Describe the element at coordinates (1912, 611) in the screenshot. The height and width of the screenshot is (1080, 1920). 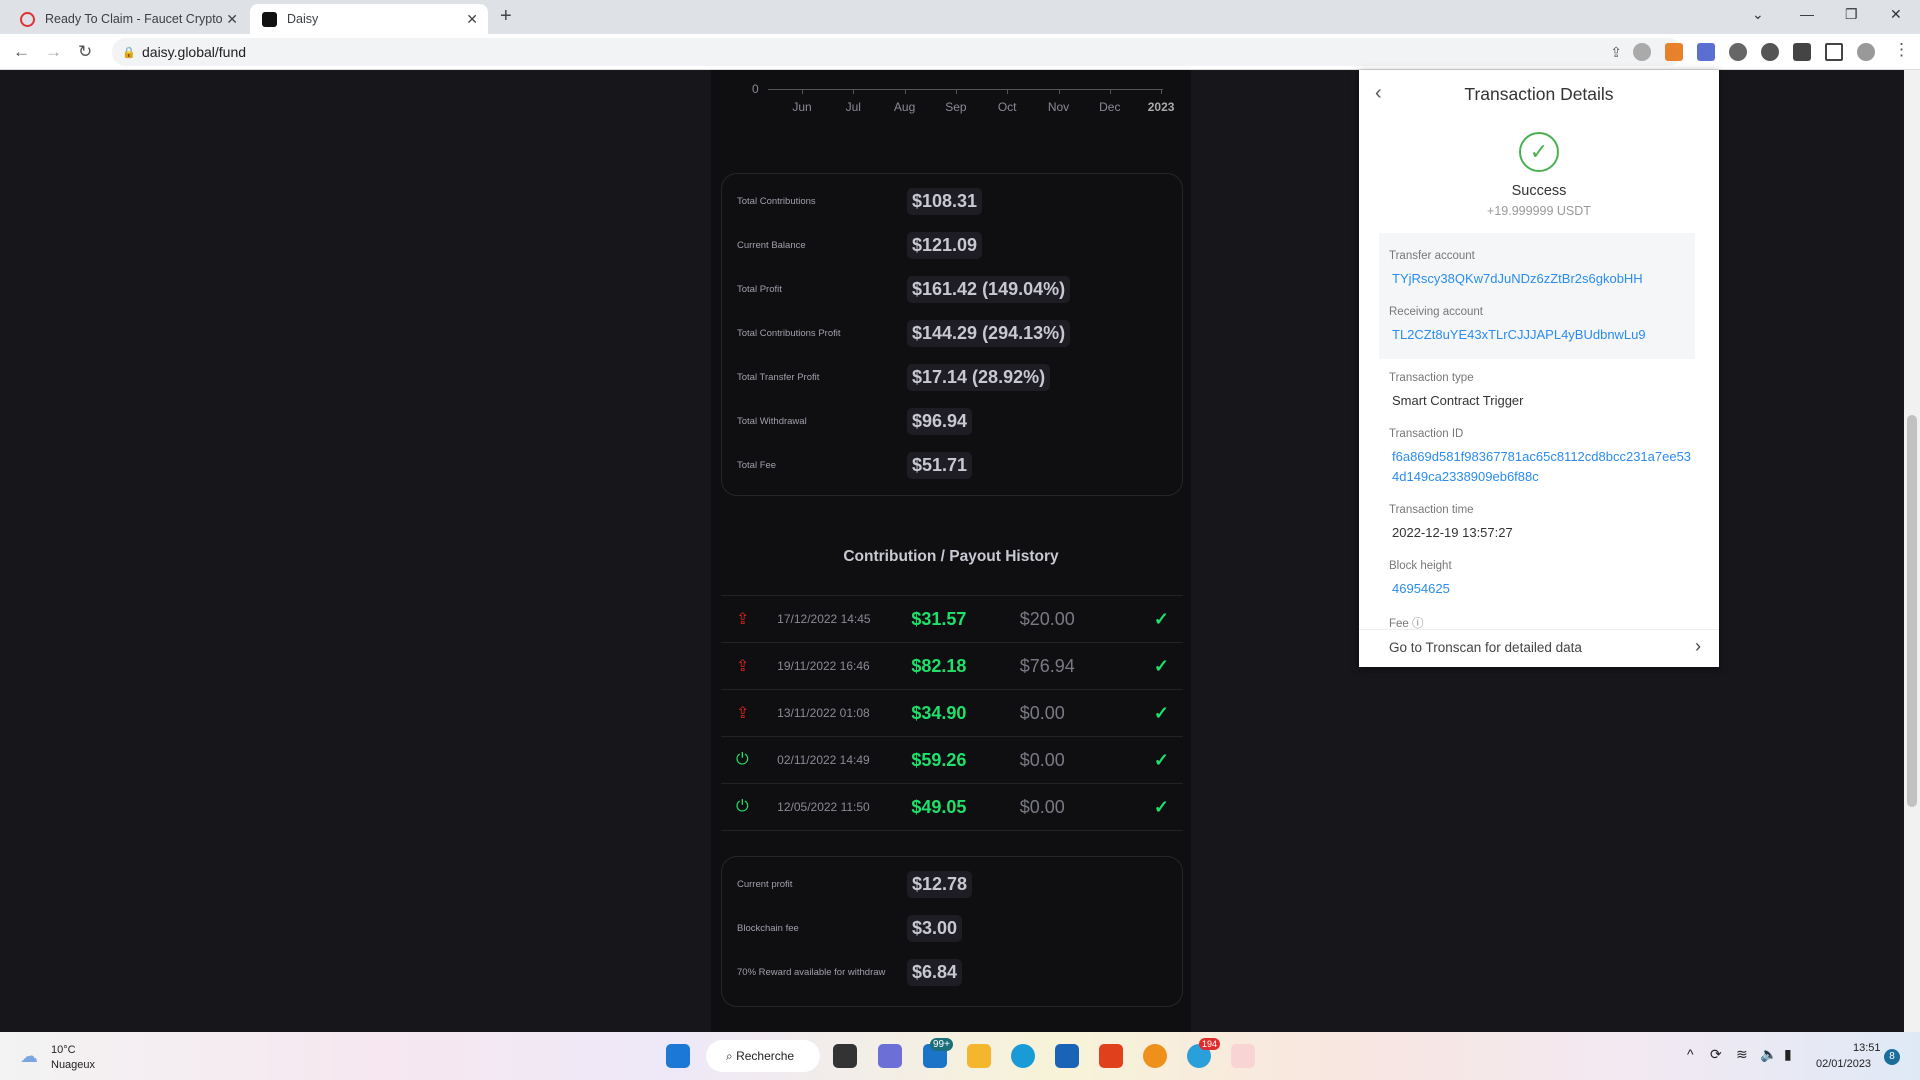
I see `scrollbar-thumb` at that location.